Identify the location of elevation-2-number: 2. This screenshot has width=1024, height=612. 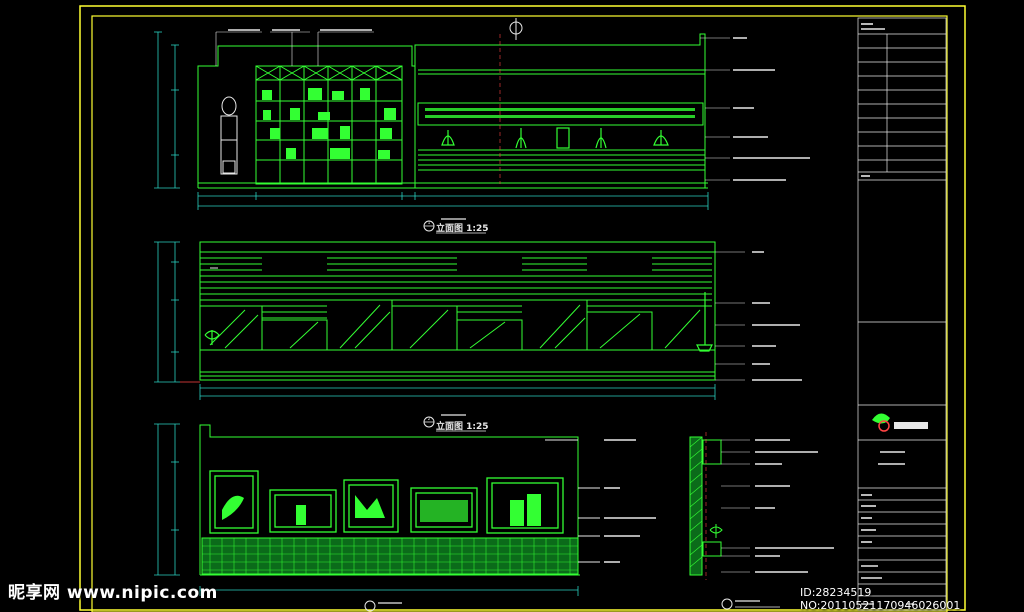
(429, 418).